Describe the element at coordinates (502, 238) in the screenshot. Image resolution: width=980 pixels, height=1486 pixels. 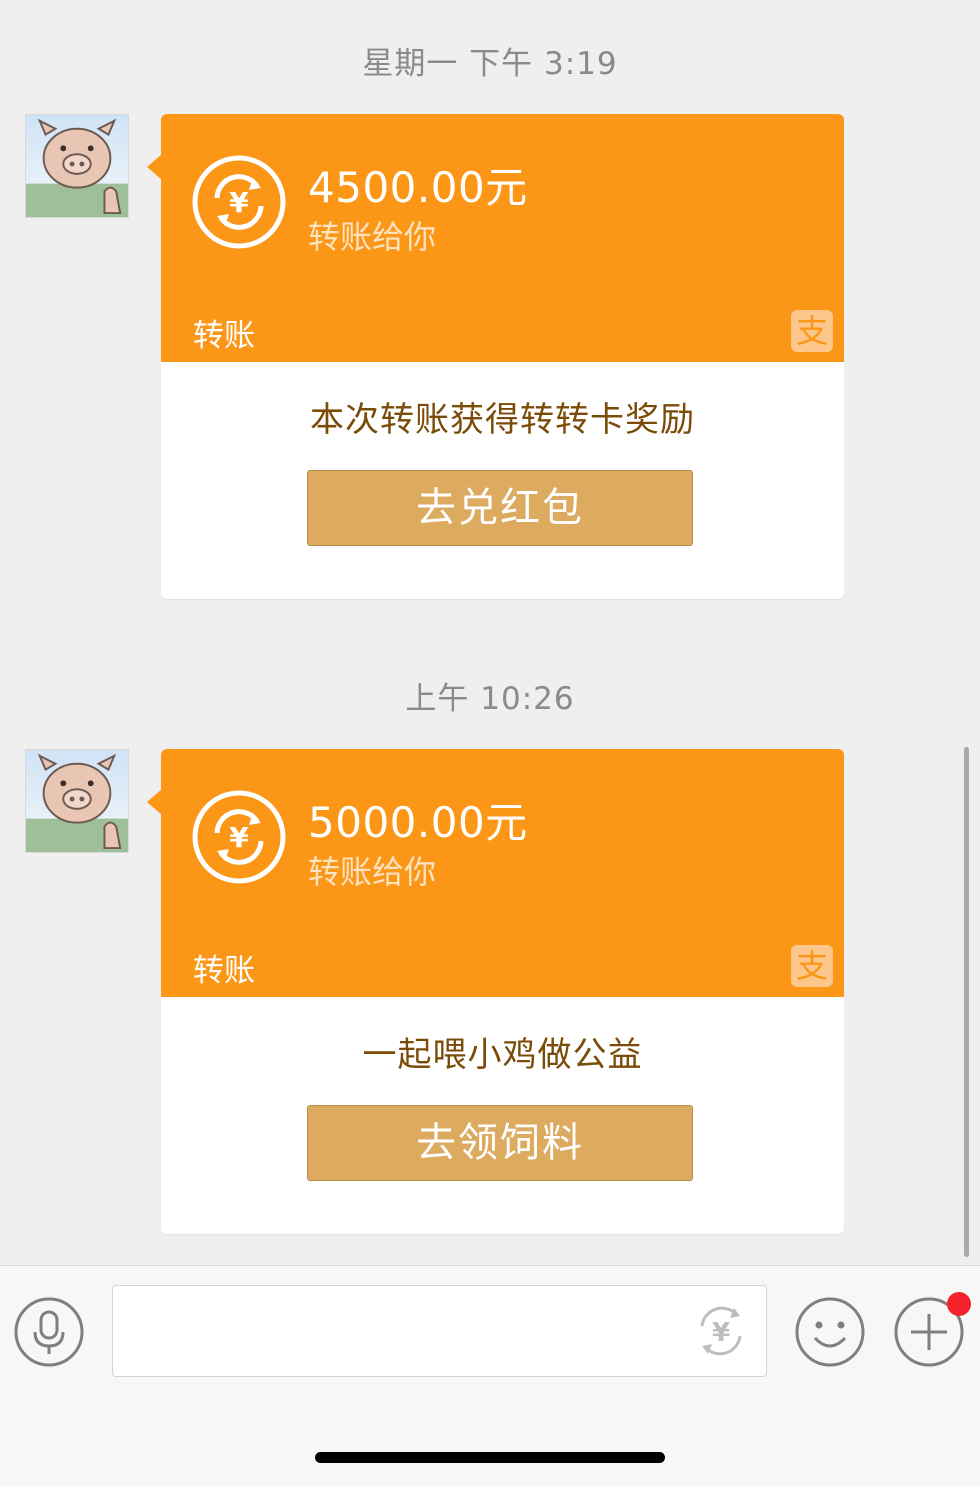
I see `transfer-header: ¥ 4500.00元 转账给你 转账 支` at that location.